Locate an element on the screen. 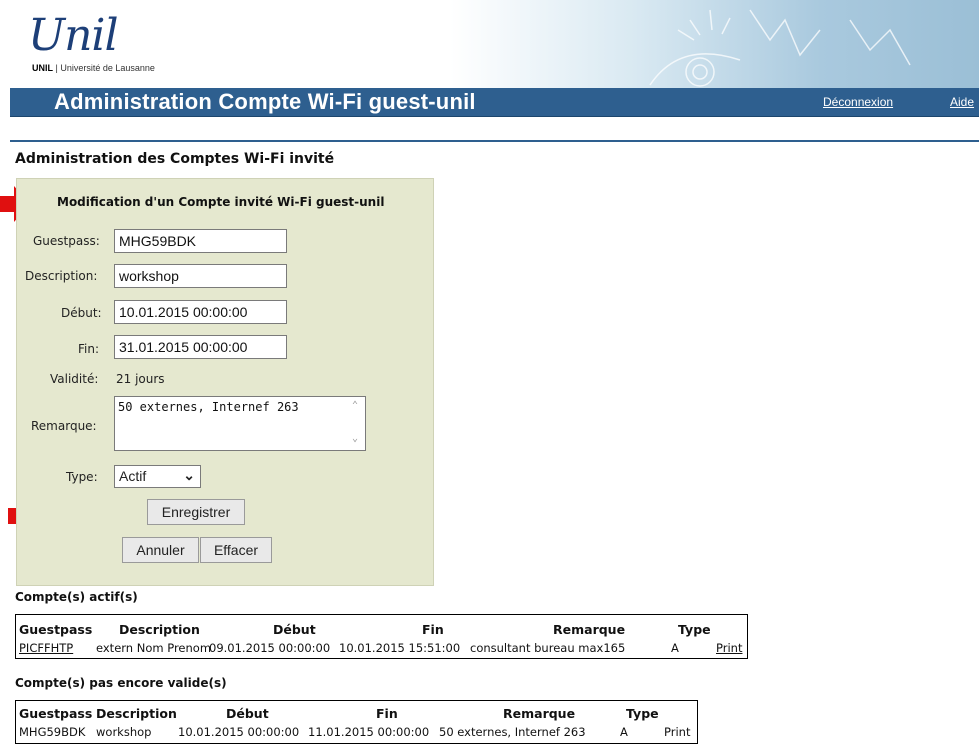 The height and width of the screenshot is (744, 979). logo-org-rest: | Université de Lausanne is located at coordinates (104, 68).